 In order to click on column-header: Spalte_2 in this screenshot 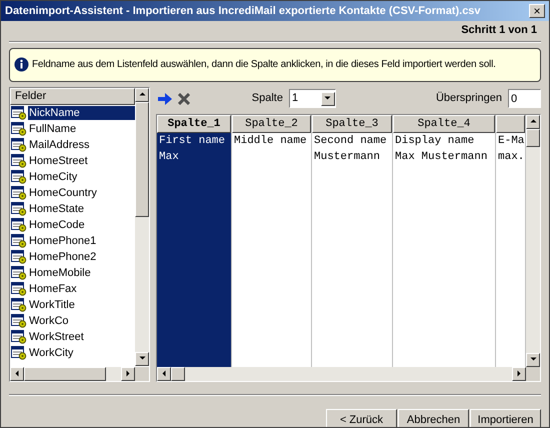, I will do `click(271, 123)`.